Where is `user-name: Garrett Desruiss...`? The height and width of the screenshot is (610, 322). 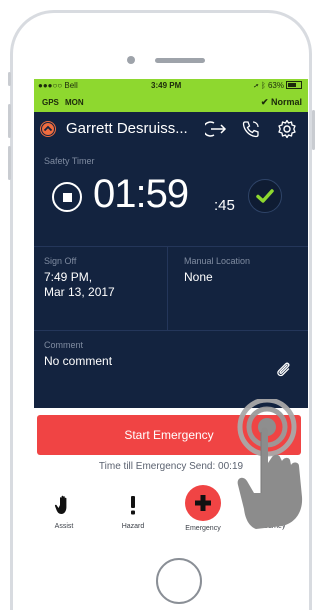
user-name: Garrett Desruiss... is located at coordinates (127, 128).